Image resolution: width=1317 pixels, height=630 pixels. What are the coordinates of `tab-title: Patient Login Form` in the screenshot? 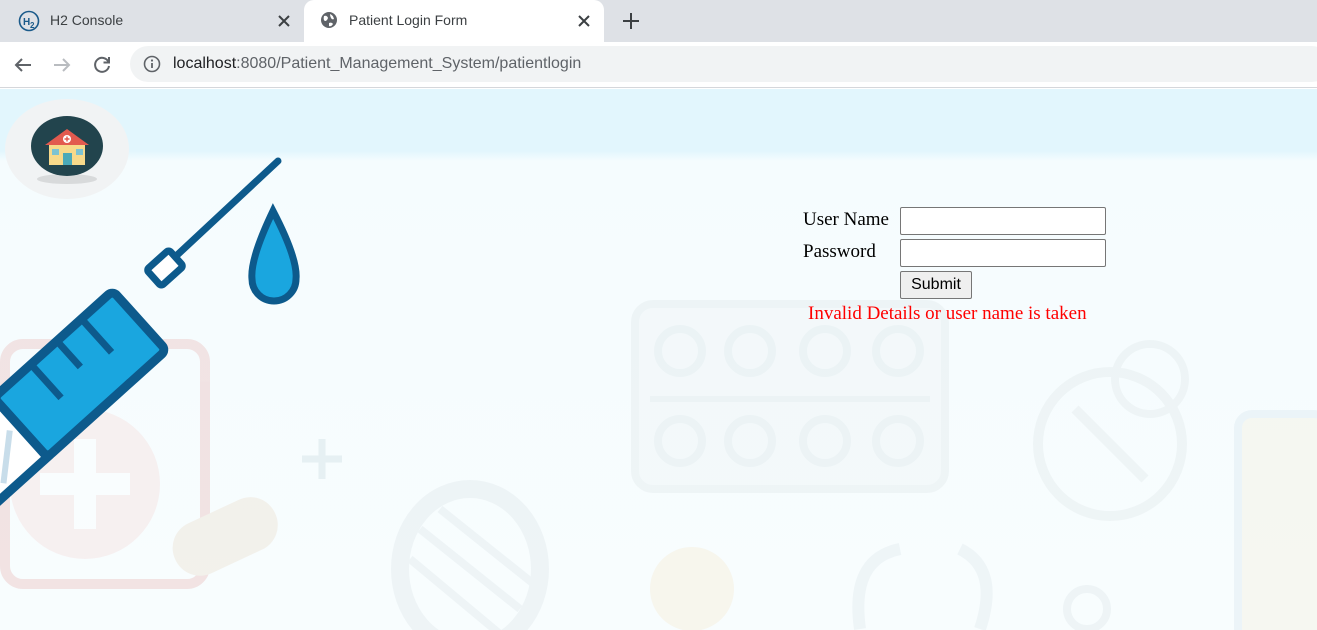 It's located at (408, 20).